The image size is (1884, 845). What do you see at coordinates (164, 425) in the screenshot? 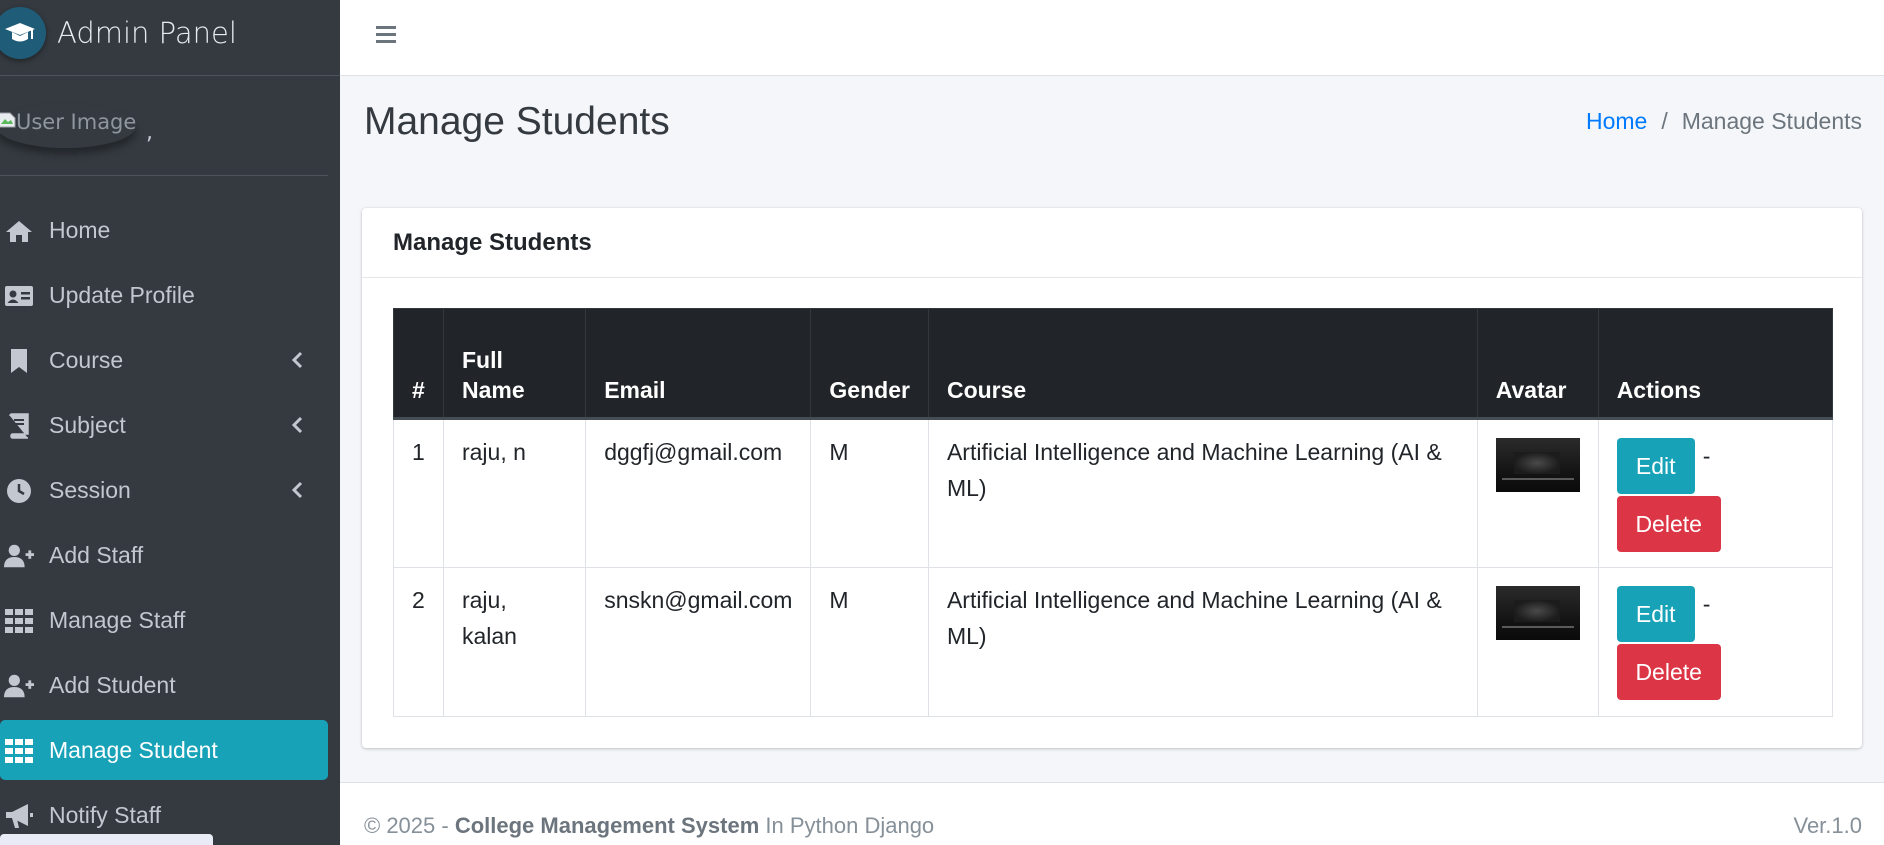
I see `sidebar-item-subject: Subject` at bounding box center [164, 425].